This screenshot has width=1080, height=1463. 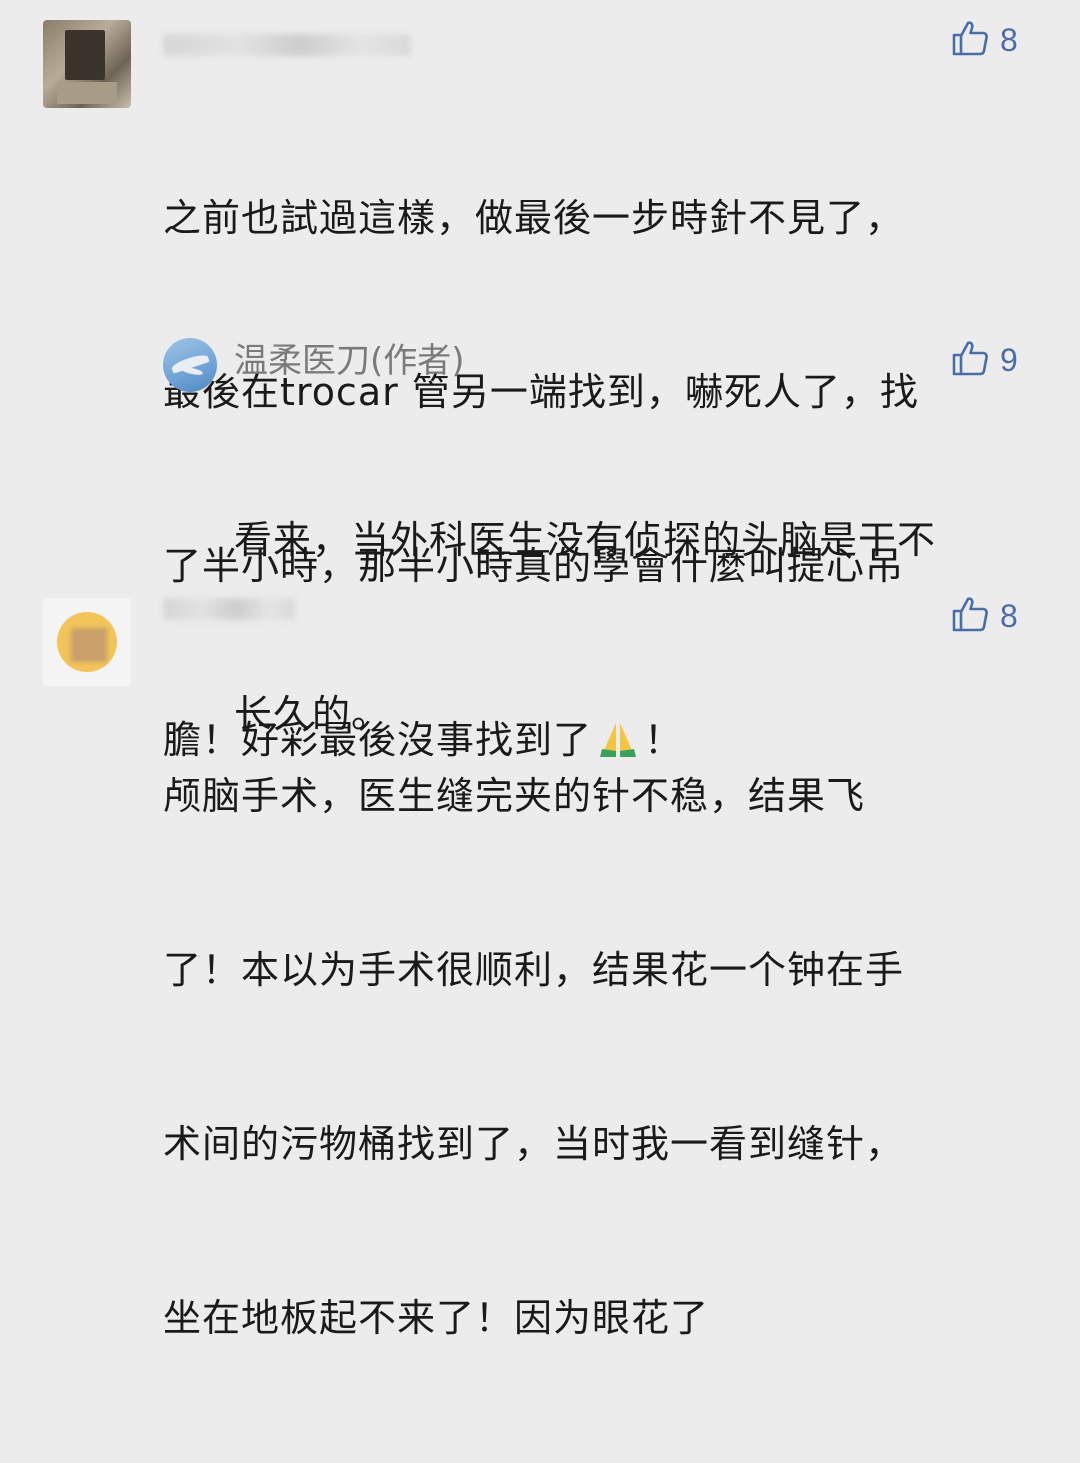 I want to click on comment-line: 看来，当外科医生没有侦探的头脑是干不, so click(x=585, y=540).